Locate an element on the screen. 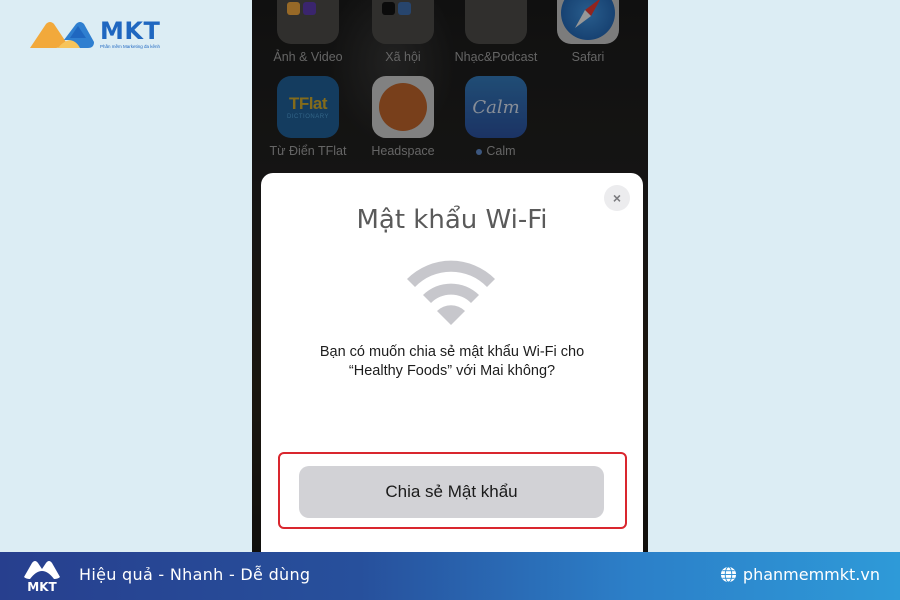  close-icon: × is located at coordinates (617, 198).